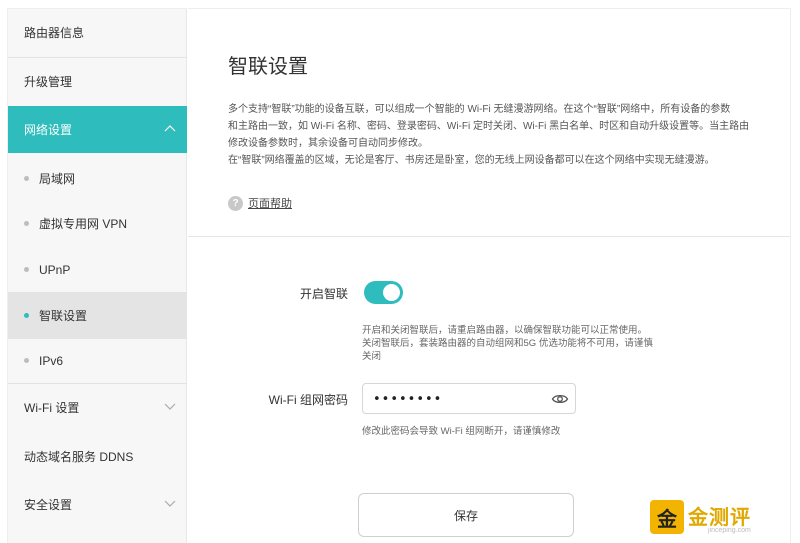 This screenshot has width=800, height=543. Describe the element at coordinates (507, 343) in the screenshot. I see `hint-line: 关闭智联后，套装路由器的自动组网和5G 优选功能将不可用，请谨慎` at that location.